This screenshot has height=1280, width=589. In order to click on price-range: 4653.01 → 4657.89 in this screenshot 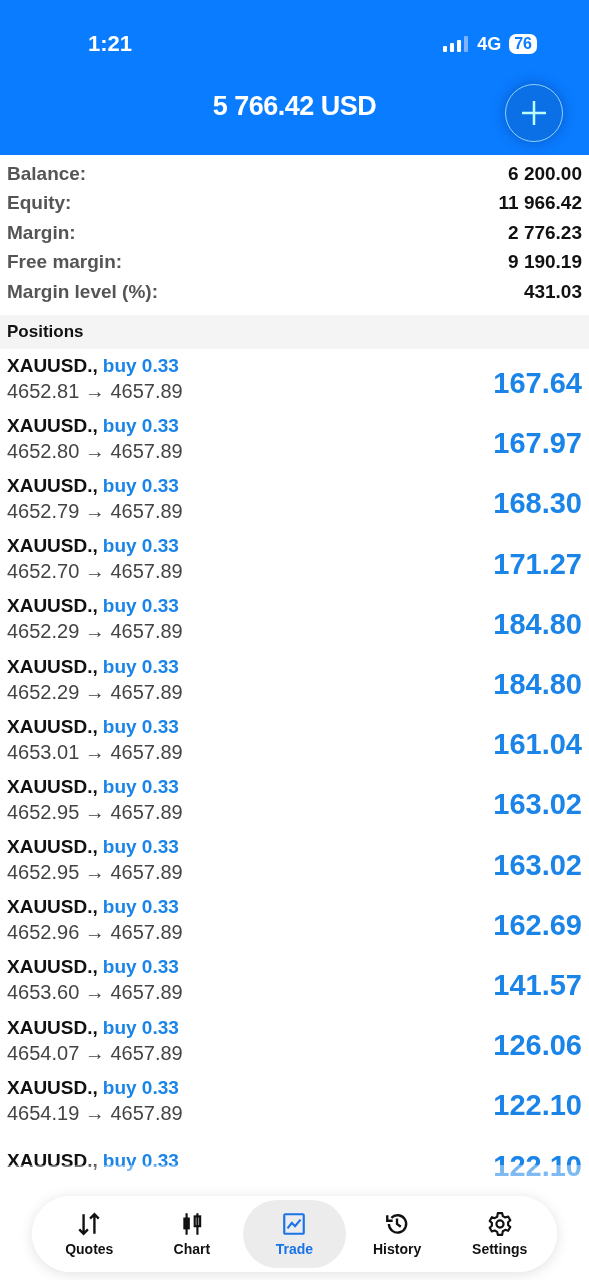, I will do `click(95, 752)`.